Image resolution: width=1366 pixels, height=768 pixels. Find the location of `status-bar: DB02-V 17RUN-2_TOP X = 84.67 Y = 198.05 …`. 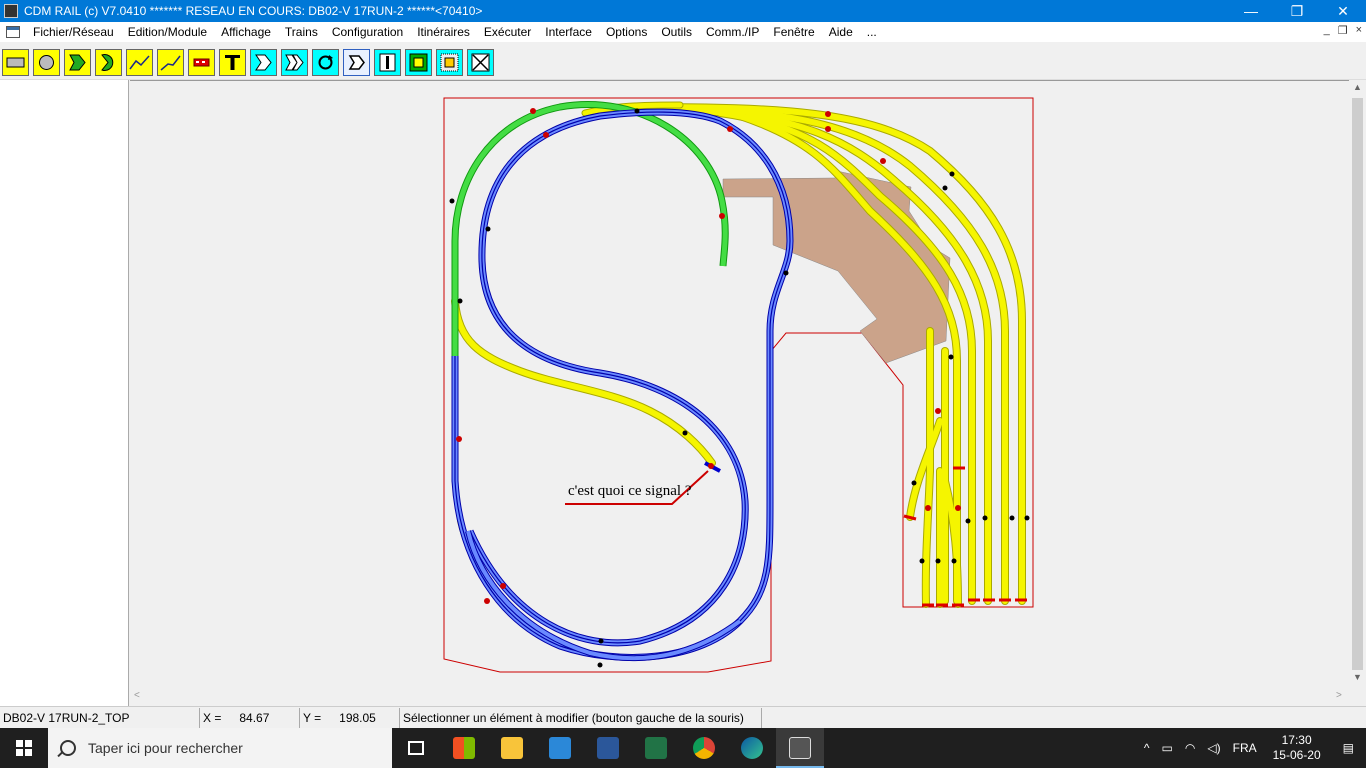

status-bar: DB02-V 17RUN-2_TOP X = 84.67 Y = 198.05 … is located at coordinates (683, 717).